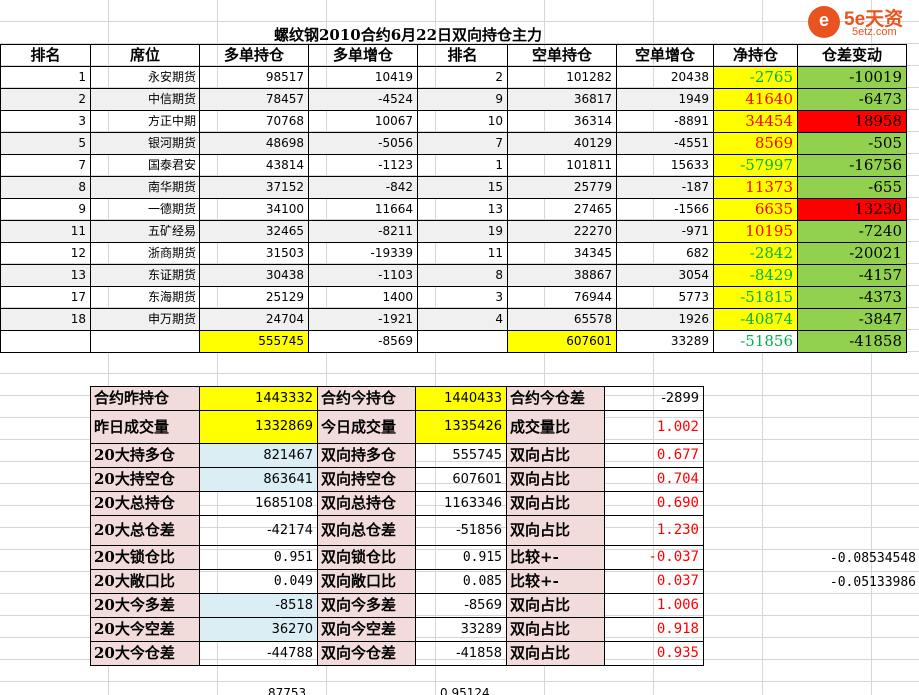 The image size is (919, 695). Describe the element at coordinates (145, 427) in the screenshot. I see `summary-label: 昨日成交量` at that location.